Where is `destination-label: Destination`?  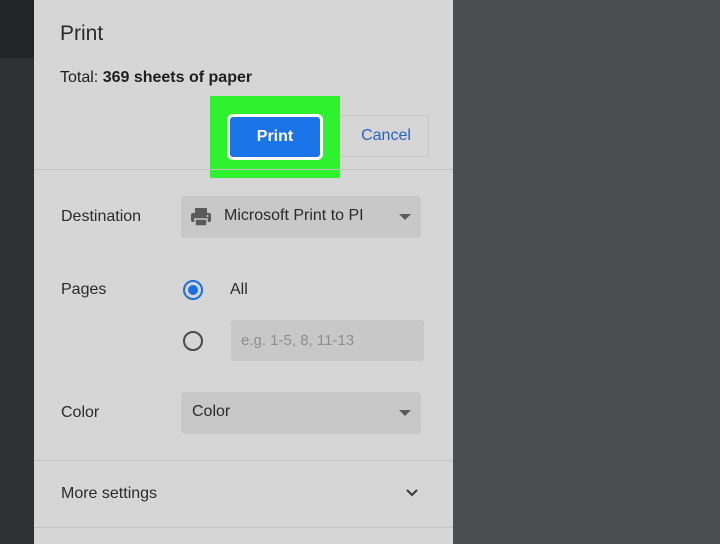
destination-label: Destination is located at coordinates (101, 216).